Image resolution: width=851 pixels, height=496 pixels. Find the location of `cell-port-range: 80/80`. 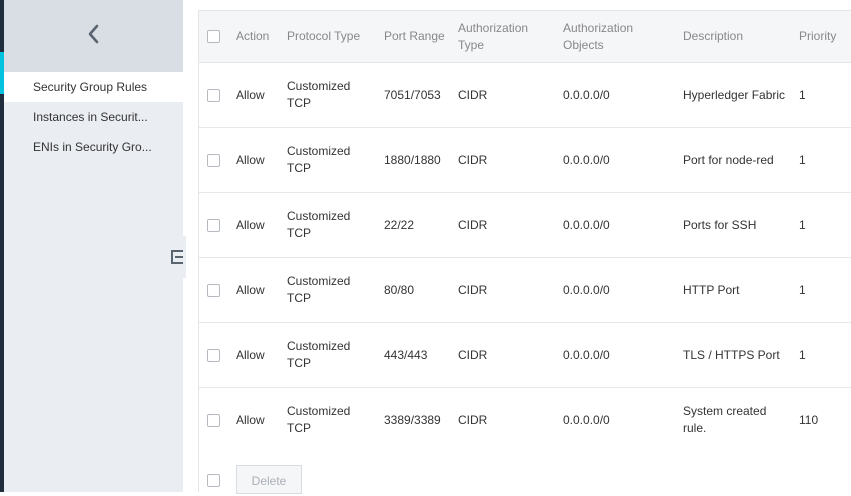

cell-port-range: 80/80 is located at coordinates (399, 289).